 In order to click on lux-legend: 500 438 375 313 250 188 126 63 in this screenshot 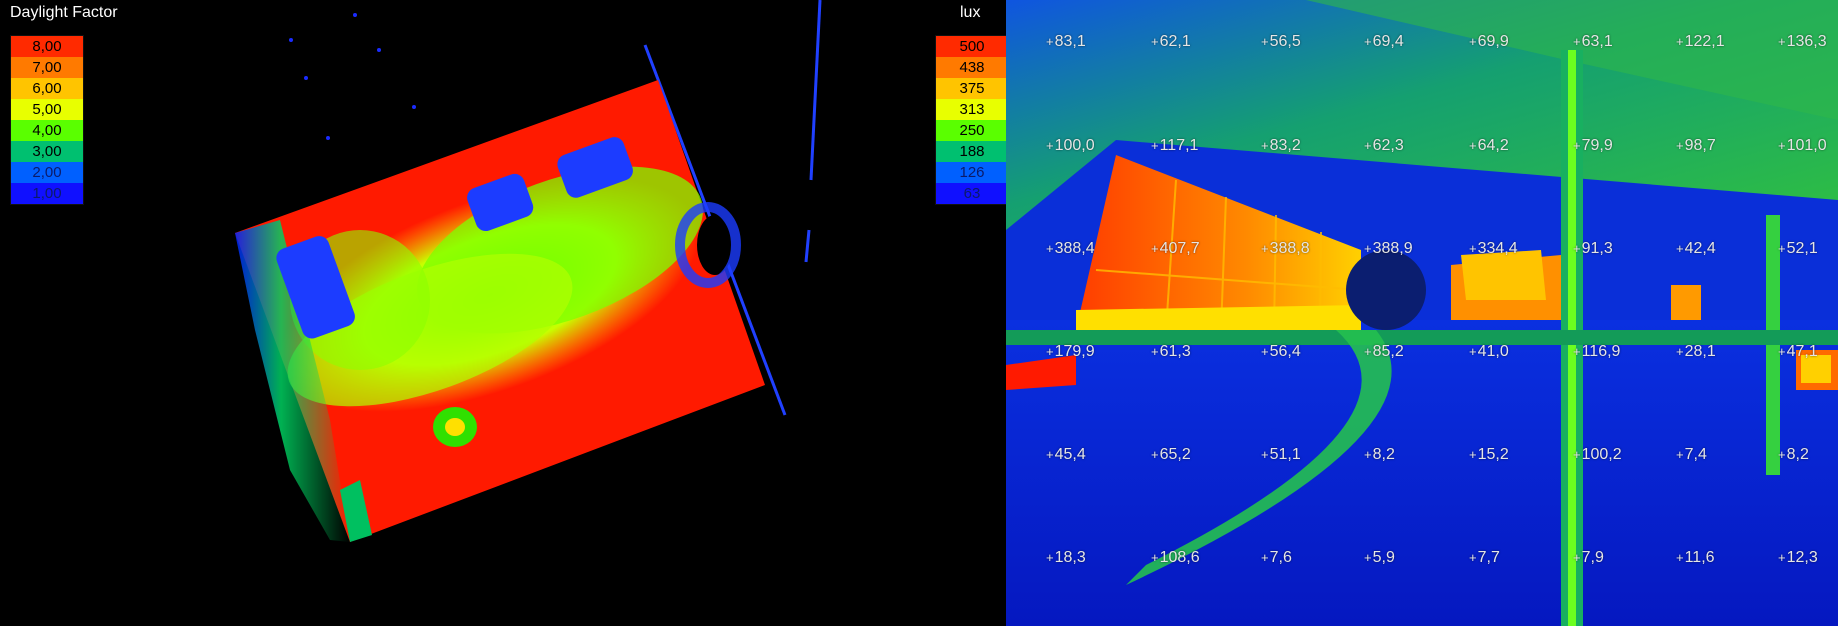, I will do `click(970, 120)`.